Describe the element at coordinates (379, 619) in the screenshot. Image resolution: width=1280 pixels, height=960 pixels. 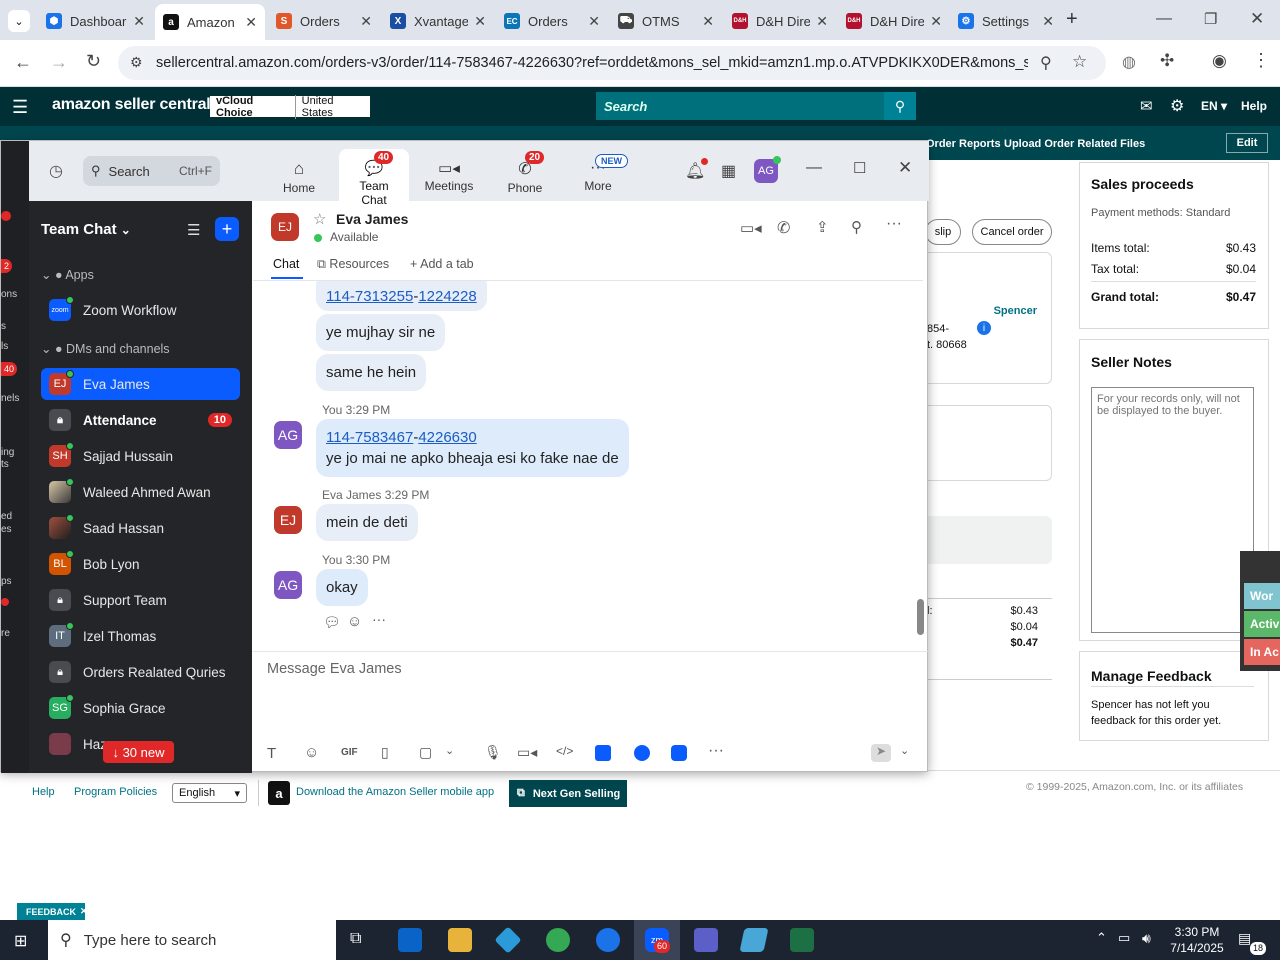
I see `more-actions-icon: ···` at that location.